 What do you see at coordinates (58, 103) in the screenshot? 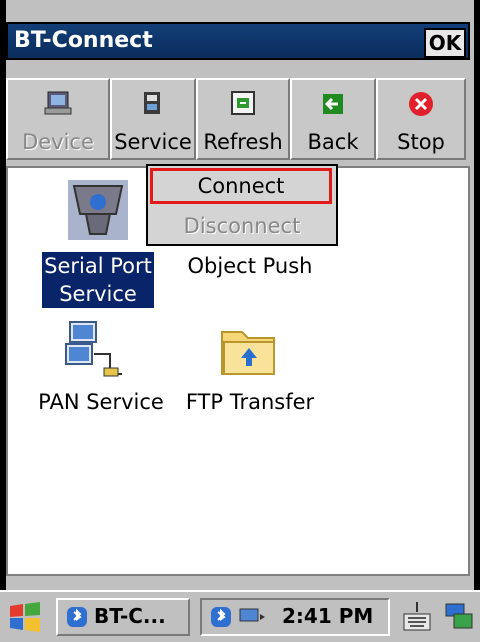
I see `device-icon` at bounding box center [58, 103].